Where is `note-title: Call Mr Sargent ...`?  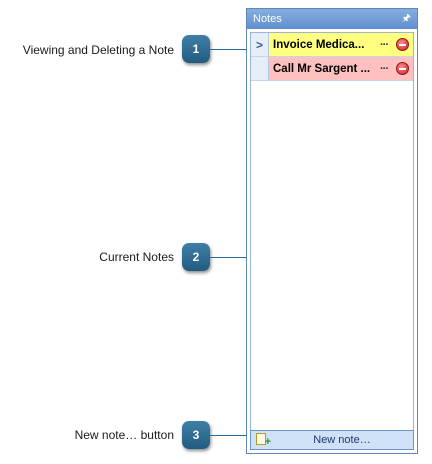
note-title: Call Mr Sargent ... is located at coordinates (323, 69).